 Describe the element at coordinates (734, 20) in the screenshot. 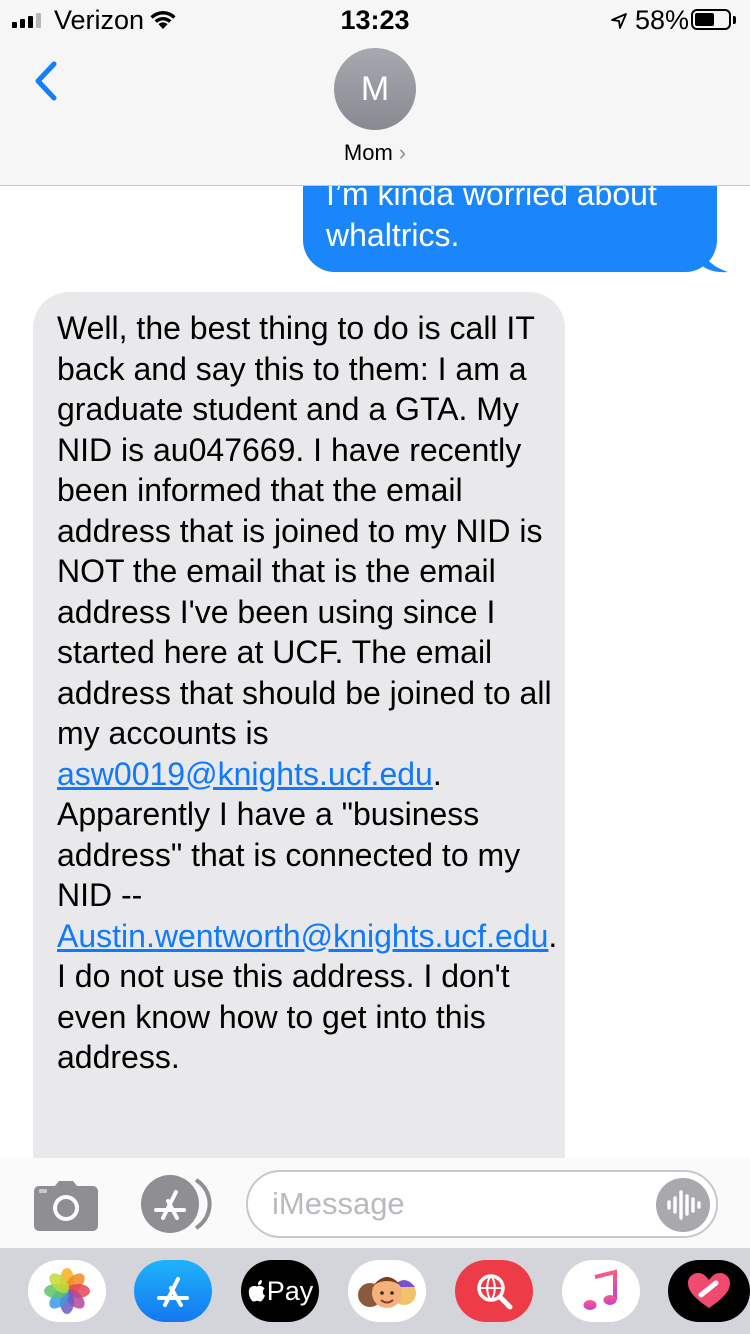

I see `battery-tip` at that location.